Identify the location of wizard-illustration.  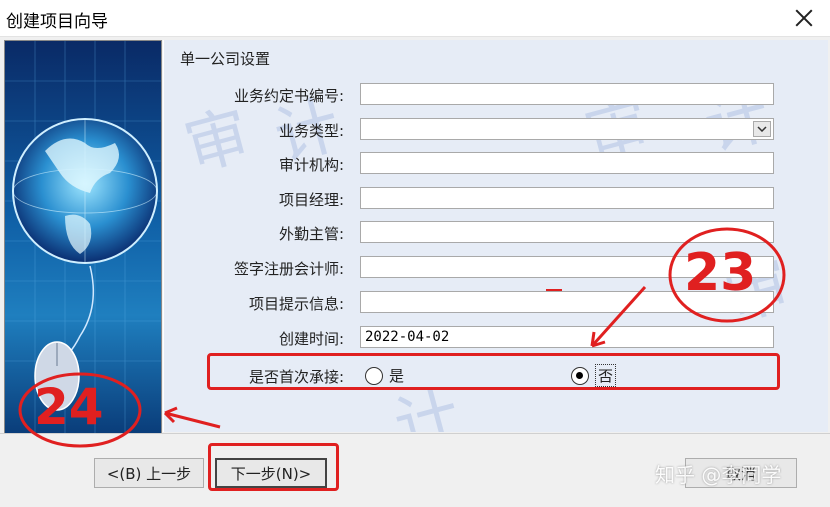
(83, 237).